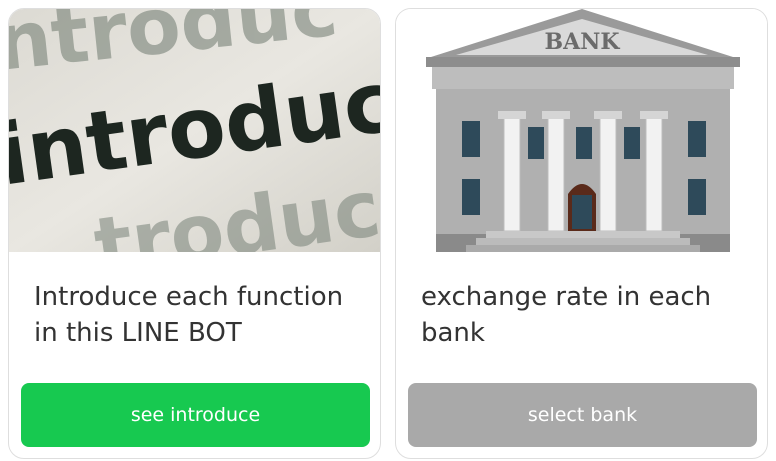  Describe the element at coordinates (566, 315) in the screenshot. I see `card-title: exchange rate in each bank` at that location.